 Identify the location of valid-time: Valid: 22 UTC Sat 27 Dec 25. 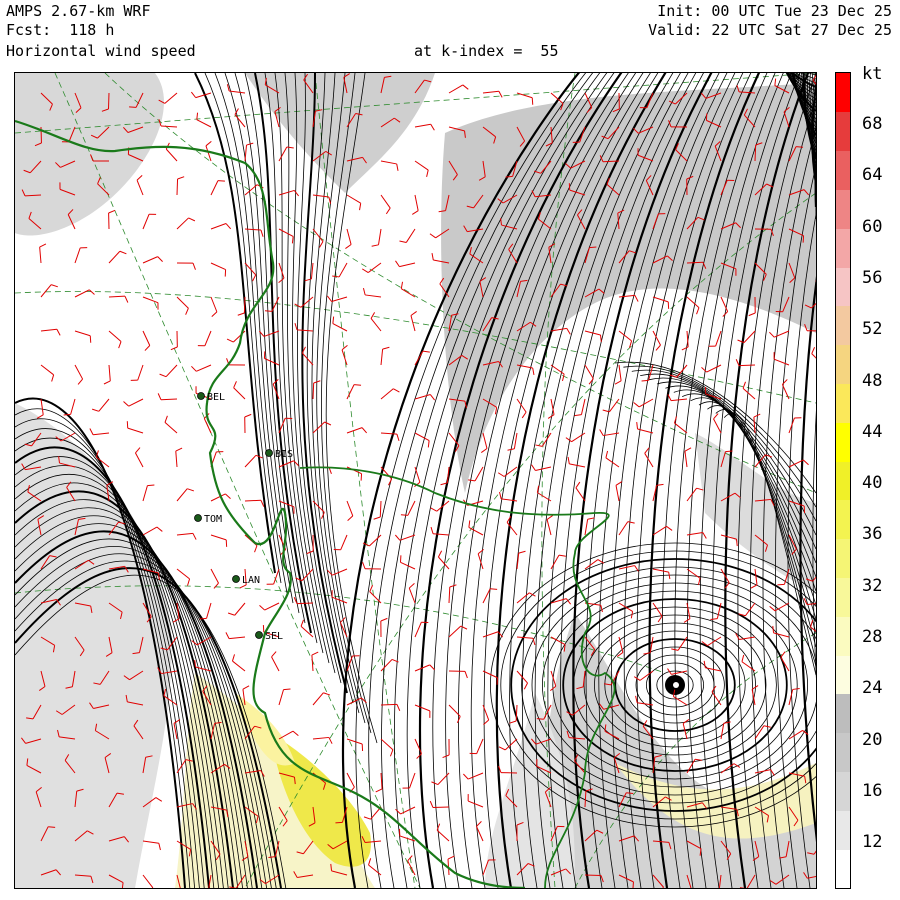
(770, 30).